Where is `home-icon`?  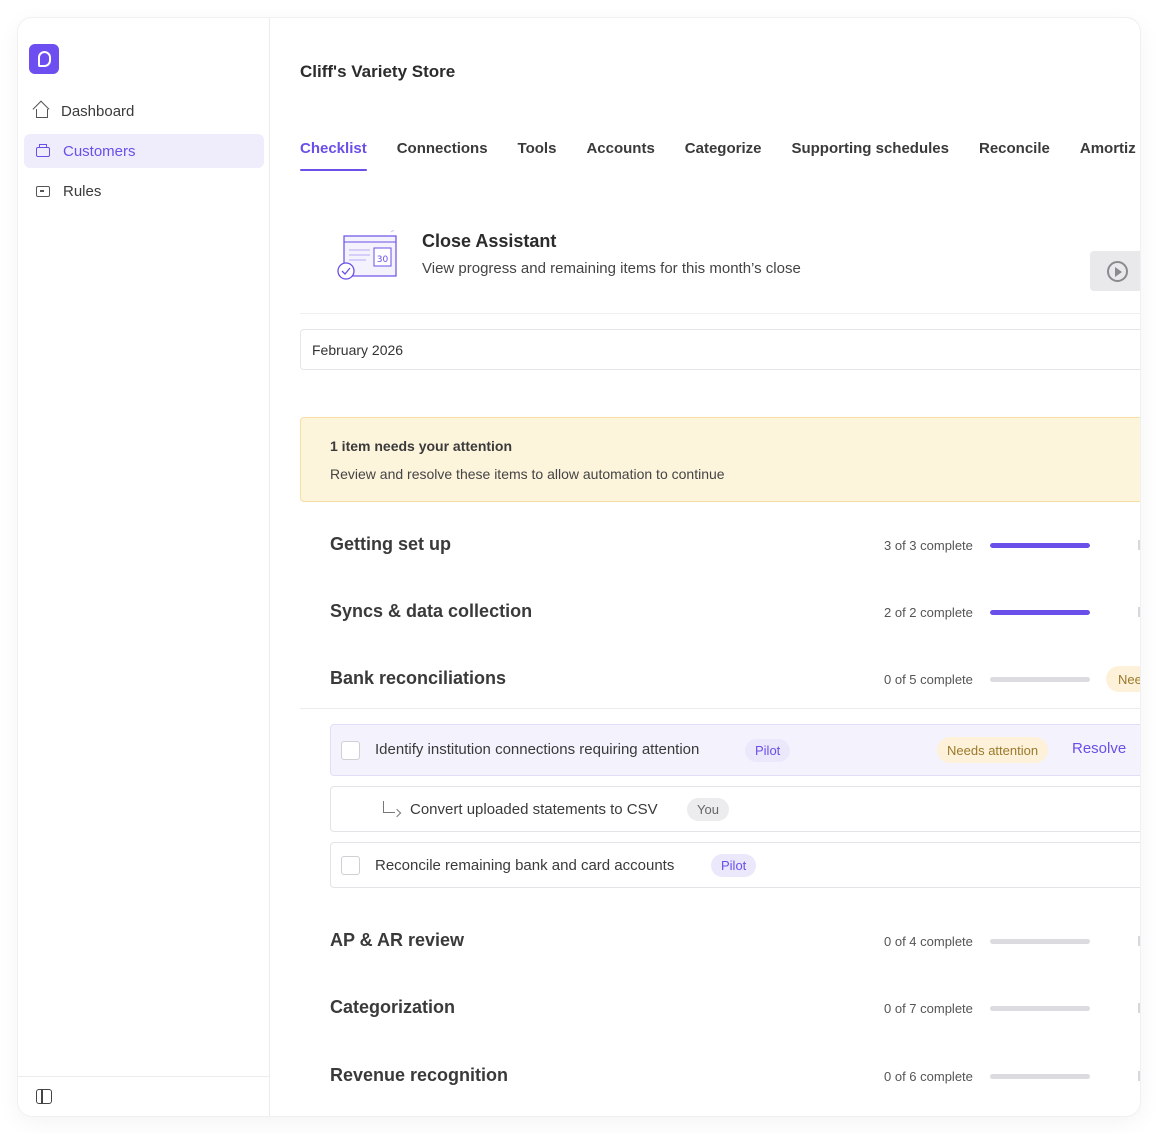 home-icon is located at coordinates (42, 113).